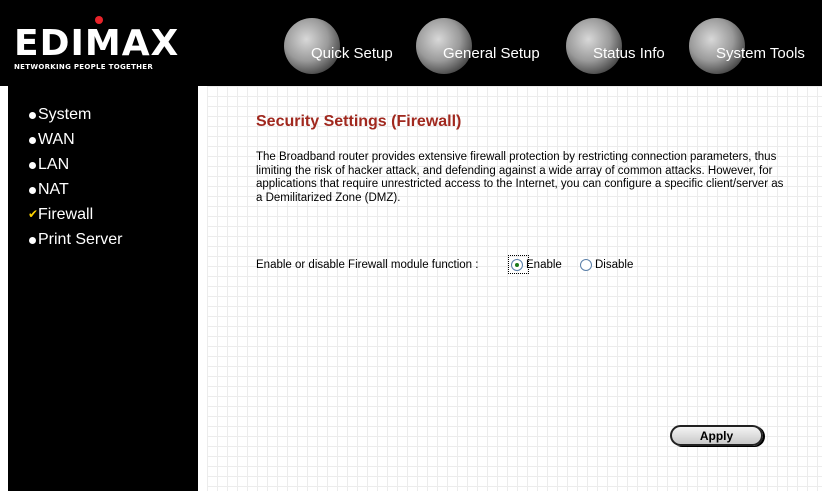  I want to click on edimax-logo: EDIMAX NETWORKING PEOPLE TOGETHER, so click(97, 43).